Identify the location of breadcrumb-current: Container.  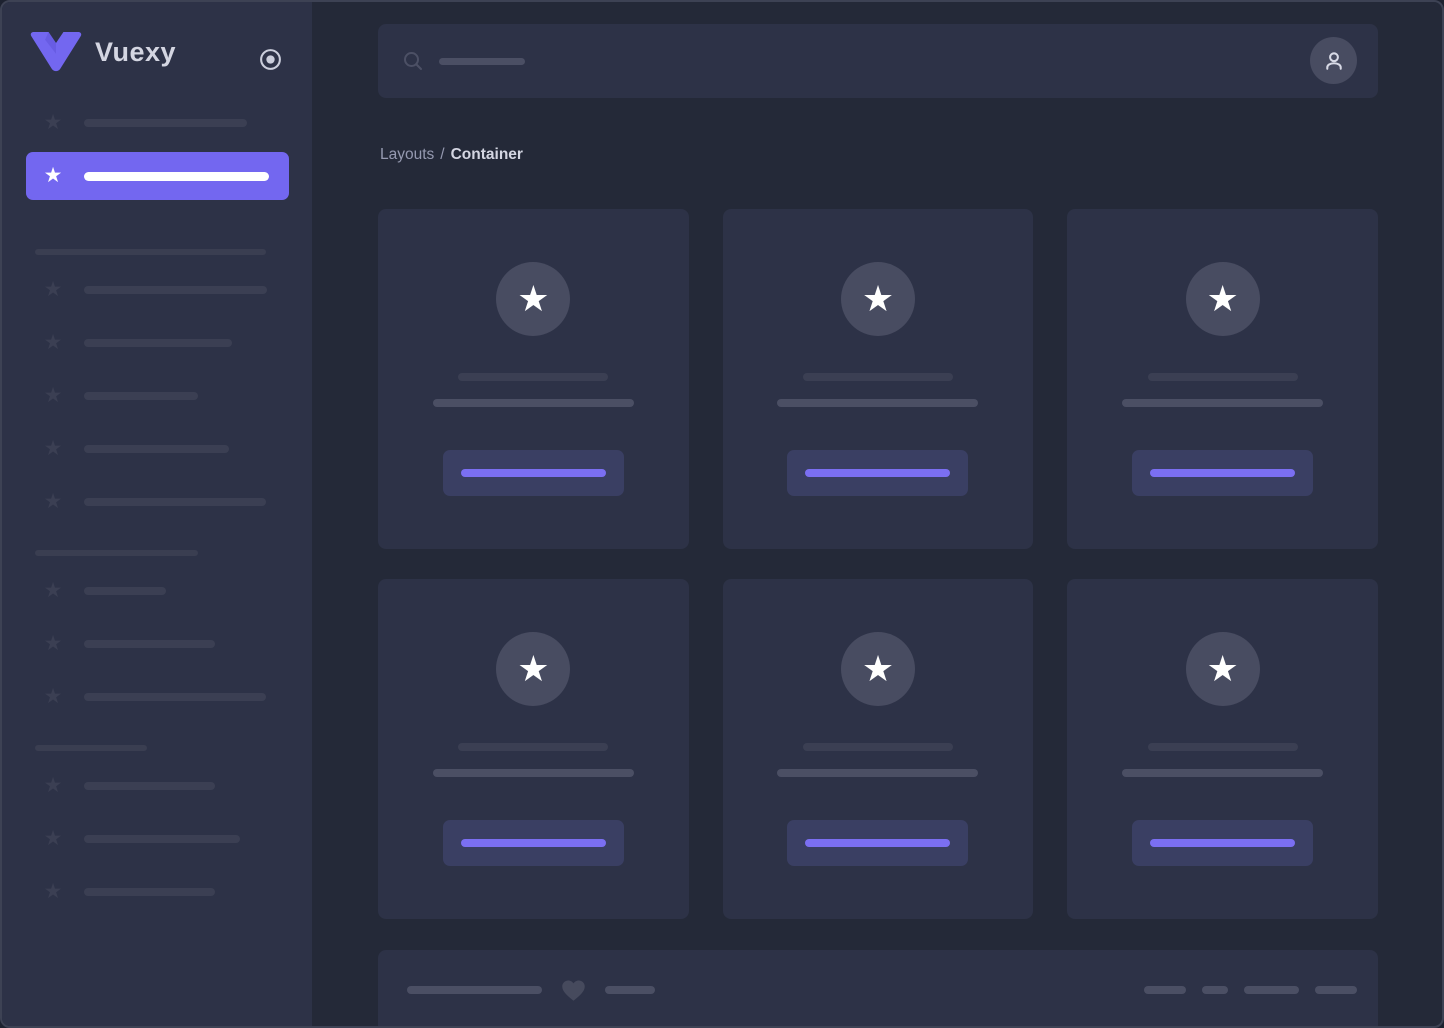
(486, 154).